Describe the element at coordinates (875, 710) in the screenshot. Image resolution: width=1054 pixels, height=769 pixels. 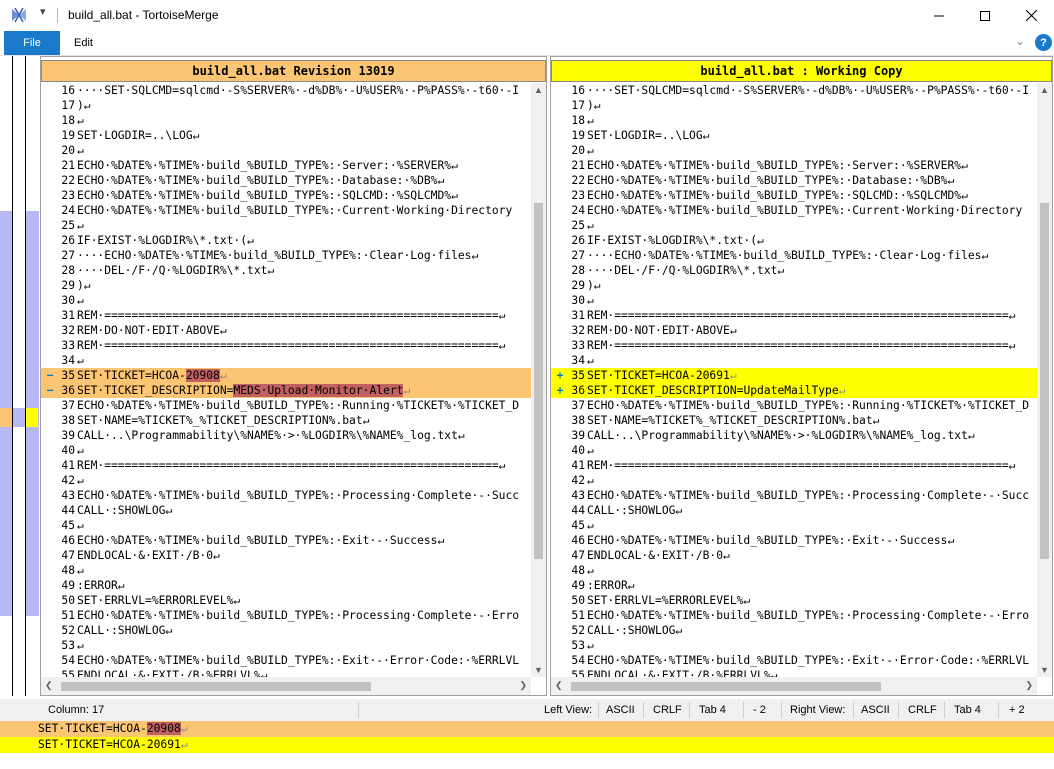
I see `right-encoding-selector: ASCII` at that location.